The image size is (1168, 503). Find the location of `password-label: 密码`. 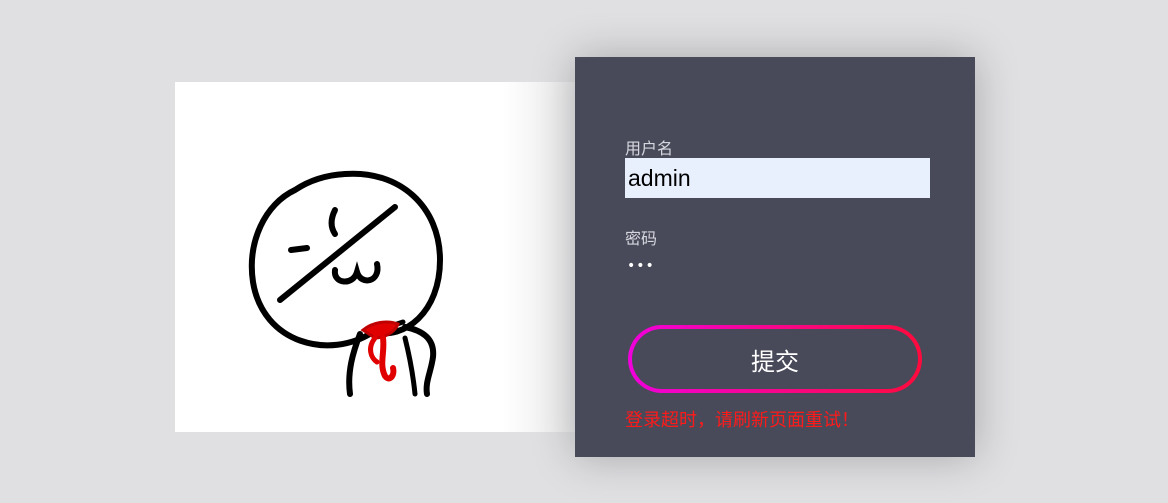

password-label: 密码 is located at coordinates (641, 238).